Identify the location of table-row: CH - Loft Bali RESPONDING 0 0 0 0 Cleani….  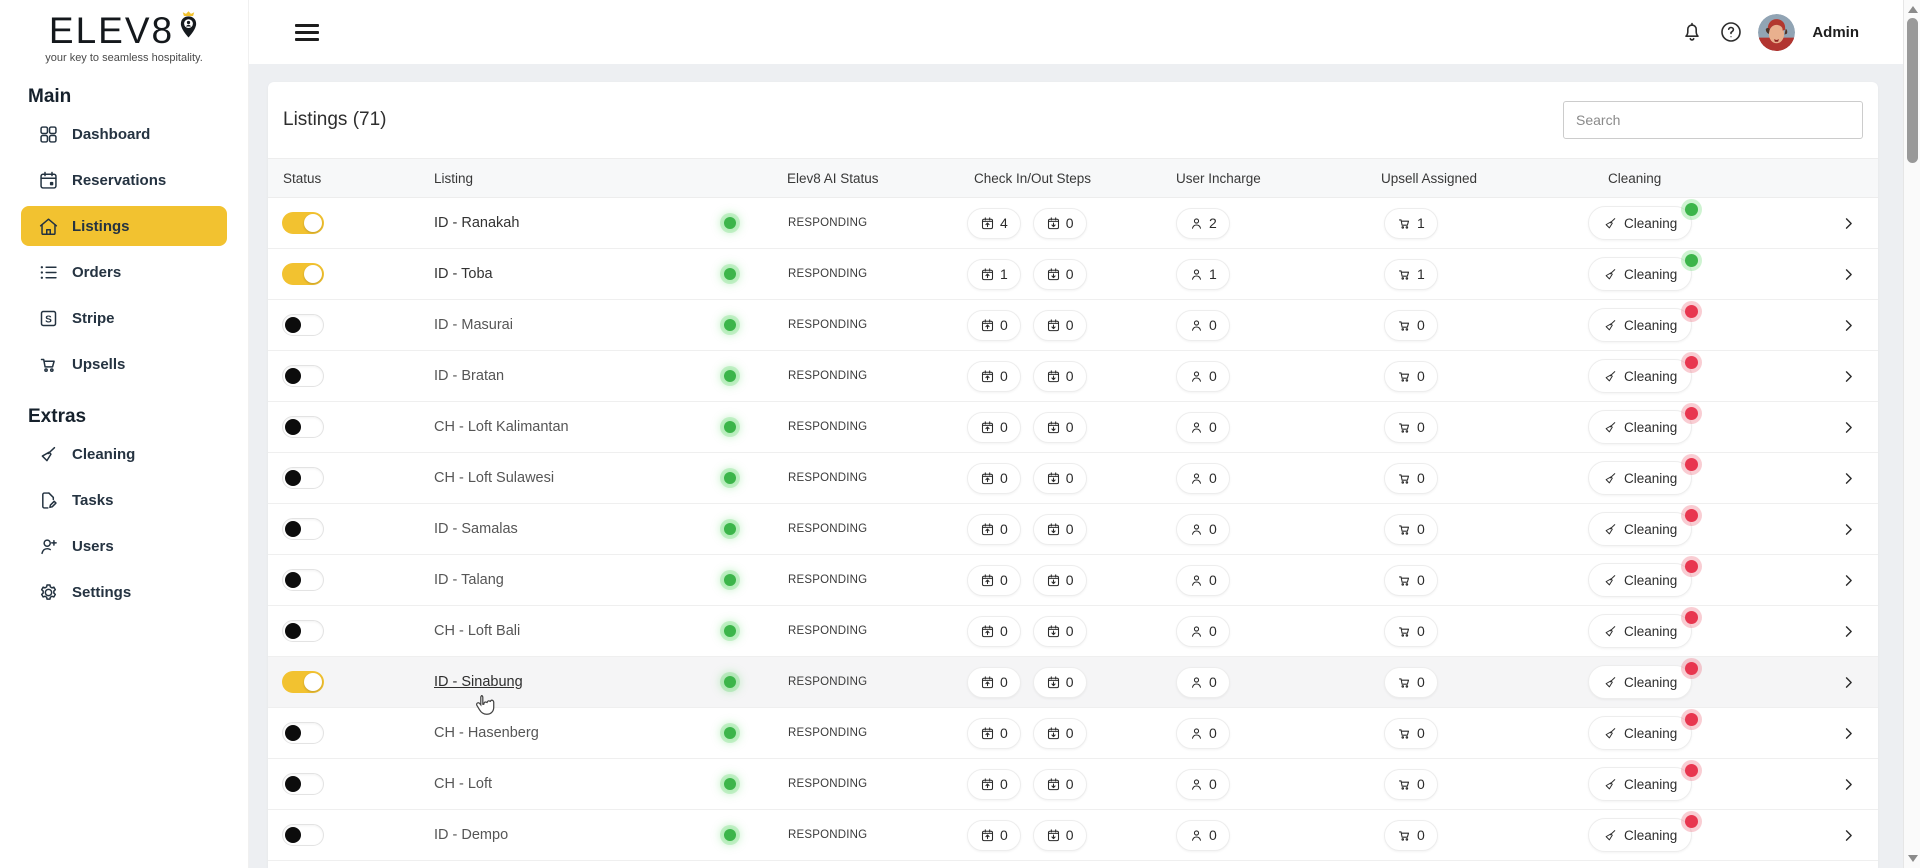
(1073, 631).